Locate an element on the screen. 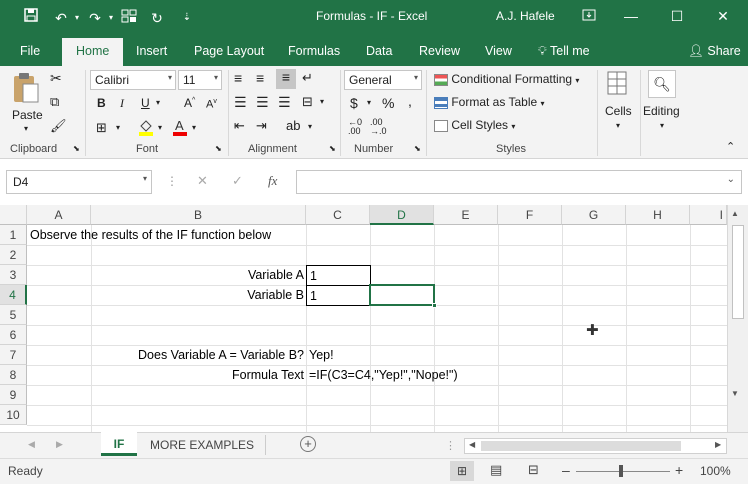 Image resolution: width=748 pixels, height=484 pixels. cell-c4: 1 is located at coordinates (338, 295).